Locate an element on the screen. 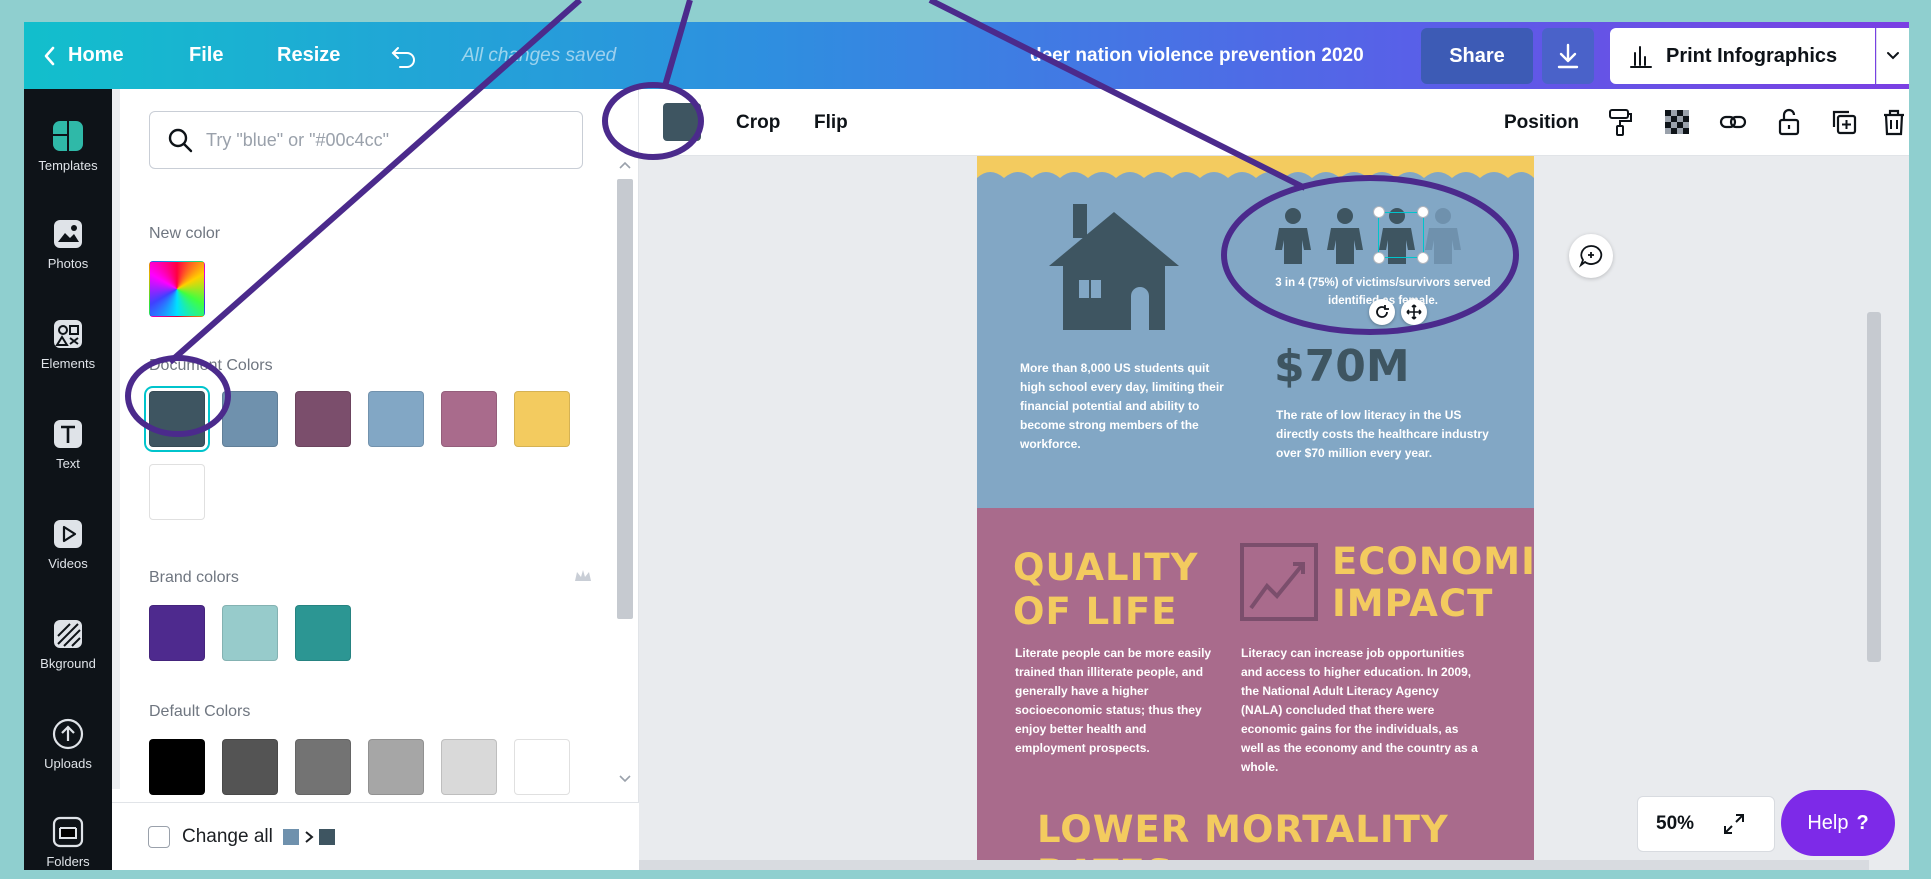 The image size is (1931, 879). rail-label: Uploads is located at coordinates (68, 763).